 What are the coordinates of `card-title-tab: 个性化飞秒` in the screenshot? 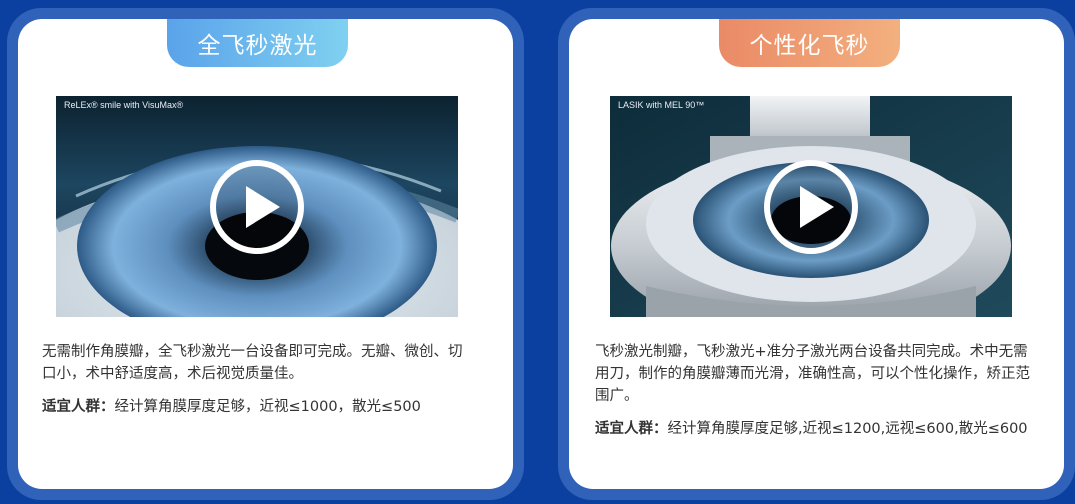 It's located at (809, 43).